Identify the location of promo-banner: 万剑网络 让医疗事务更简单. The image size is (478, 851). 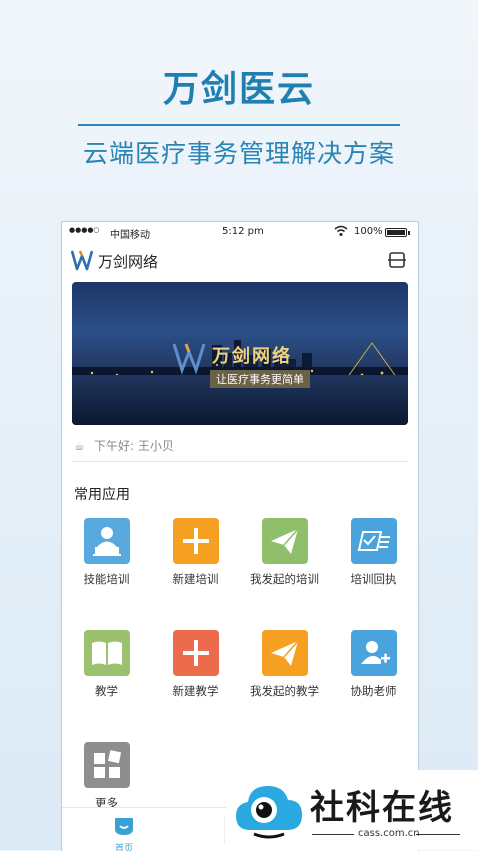
(240, 353).